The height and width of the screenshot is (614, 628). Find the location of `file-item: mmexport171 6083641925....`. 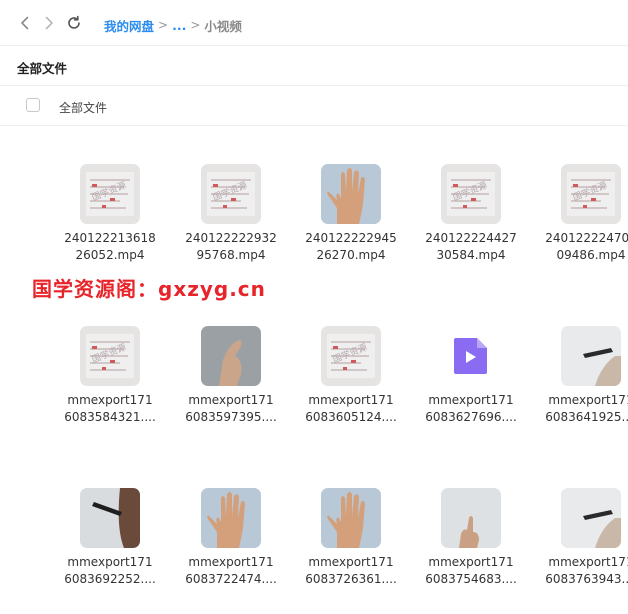

file-item: mmexport171 6083641925.... is located at coordinates (582, 391).